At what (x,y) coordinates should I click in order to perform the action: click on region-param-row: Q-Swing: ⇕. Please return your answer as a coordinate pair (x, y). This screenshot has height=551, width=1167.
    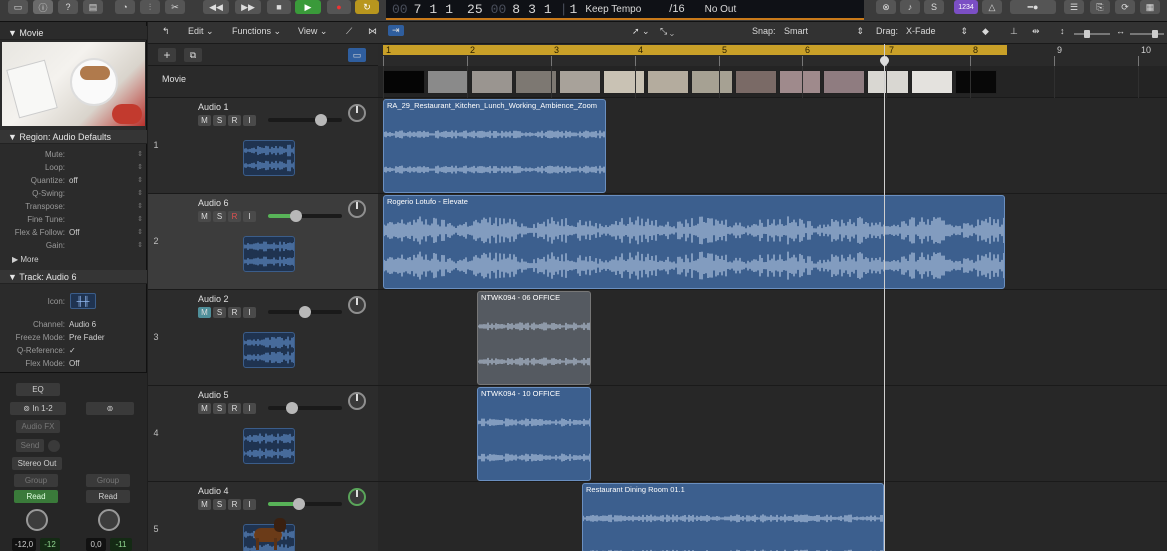
    Looking at the image, I should click on (73, 193).